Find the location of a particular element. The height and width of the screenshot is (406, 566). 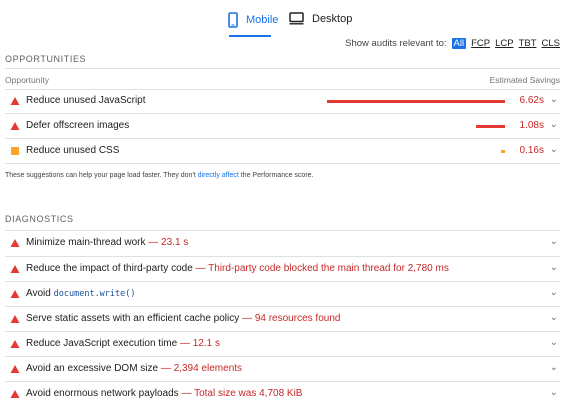

diagnostic-title: Reduce JavaScript execution time is located at coordinates (102, 343).